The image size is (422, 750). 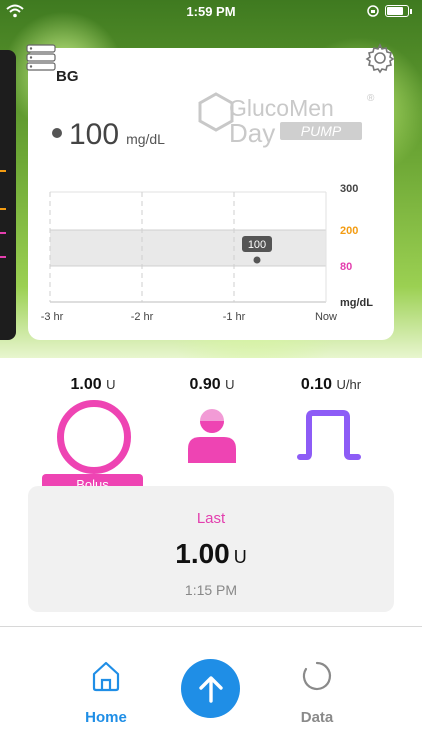 What do you see at coordinates (8, 195) in the screenshot?
I see `side-drawer-handle` at bounding box center [8, 195].